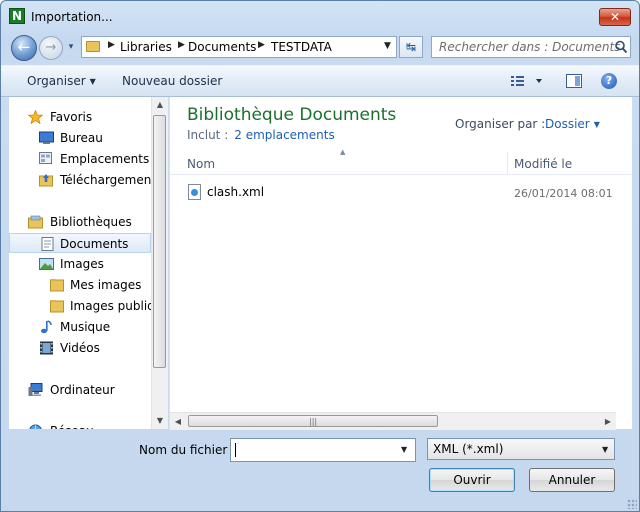 The image size is (640, 512). I want to click on search-icon, so click(621, 47).